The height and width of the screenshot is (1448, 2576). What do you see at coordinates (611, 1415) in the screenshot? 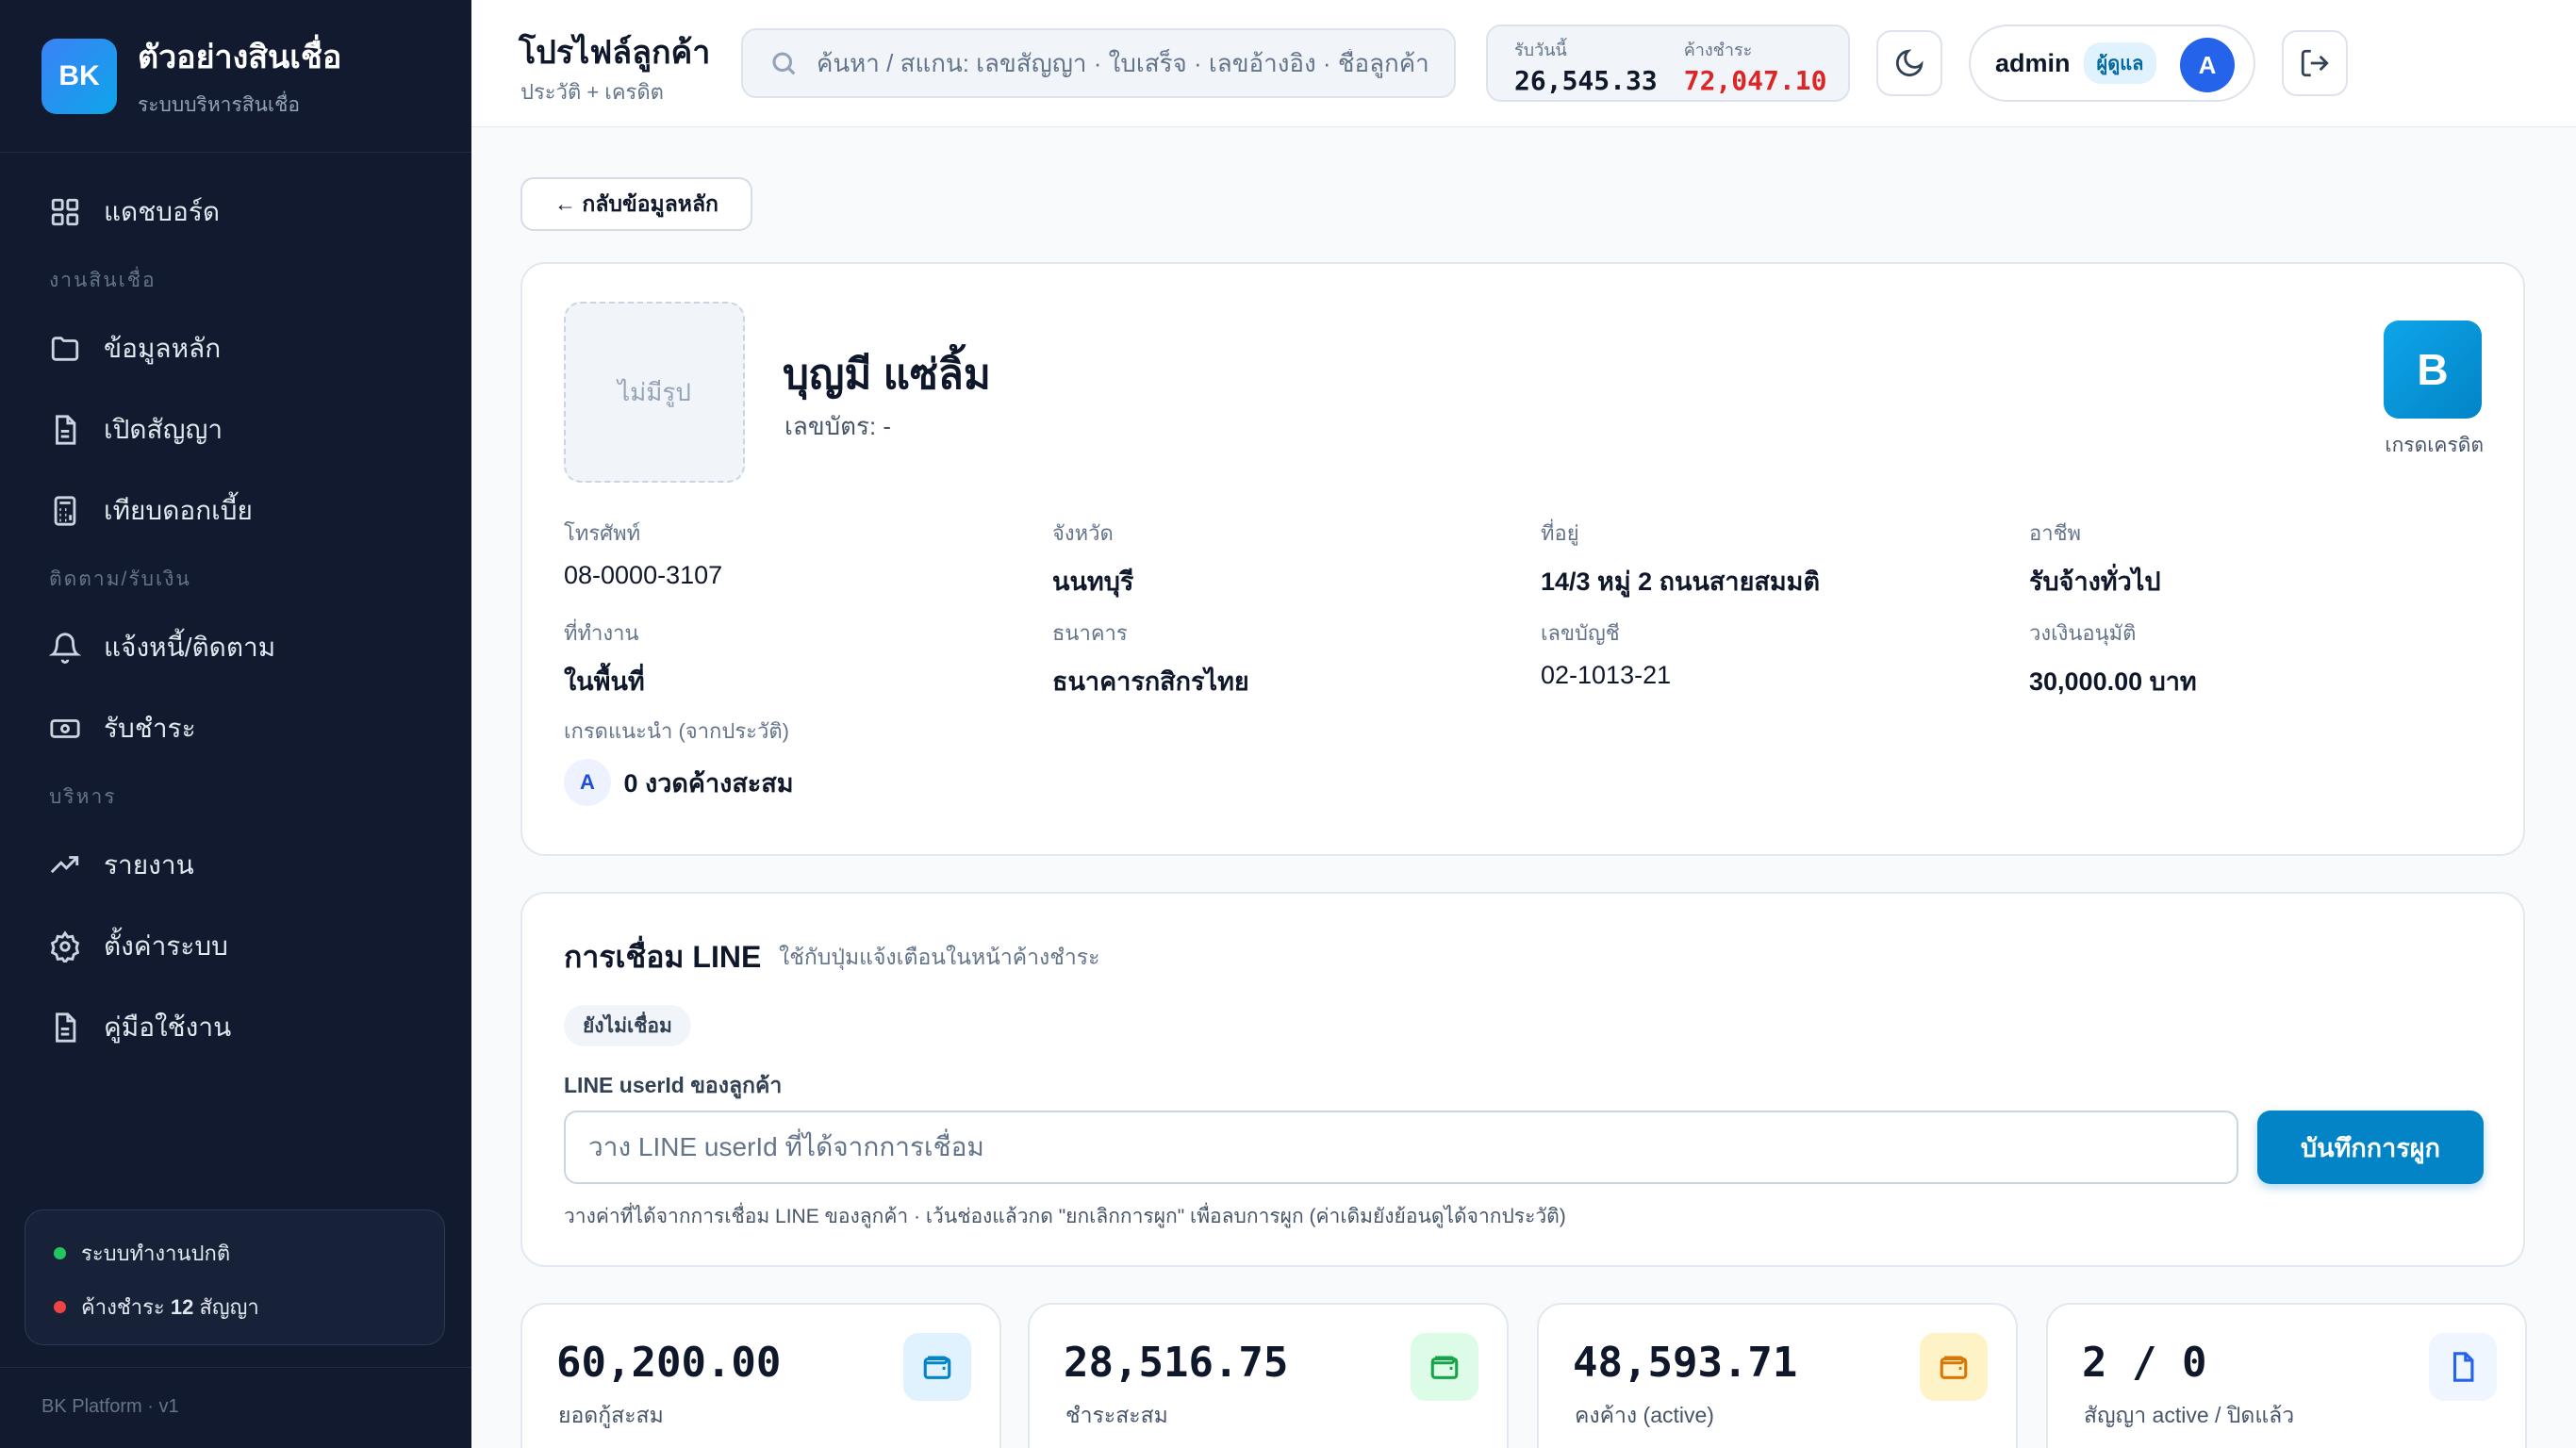
I see `stat-label: ยอดกู้สะสม` at bounding box center [611, 1415].